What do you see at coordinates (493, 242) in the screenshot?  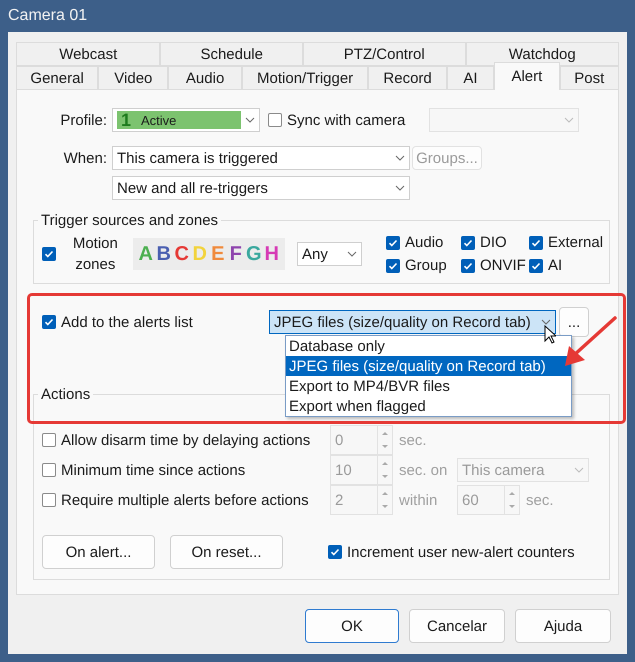 I see `checkbox-label: DIO` at bounding box center [493, 242].